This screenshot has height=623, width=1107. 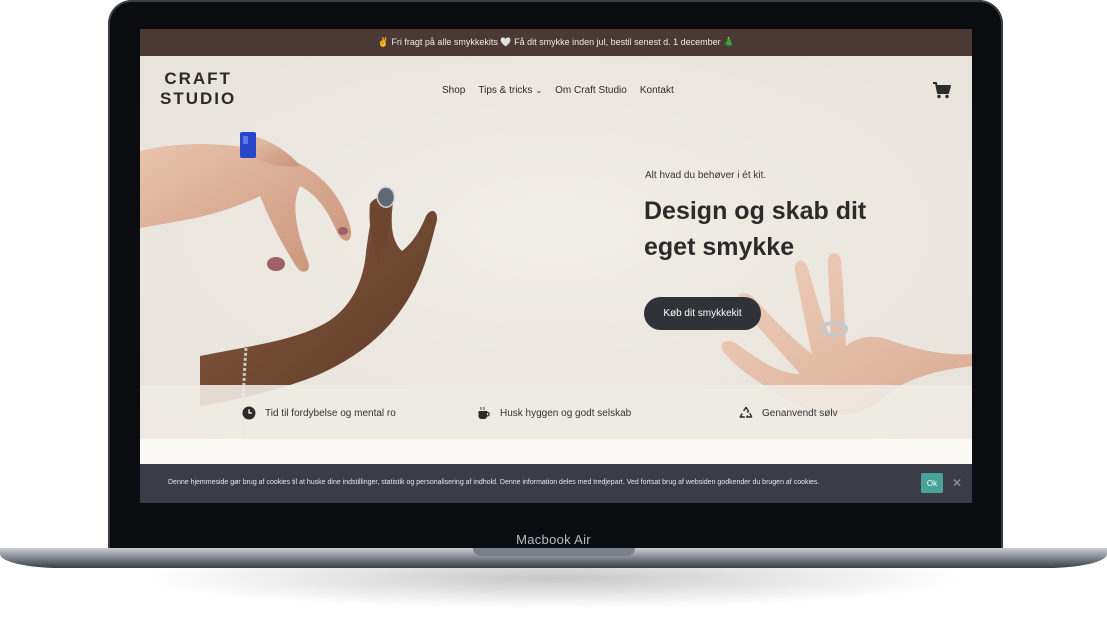 What do you see at coordinates (554, 552) in the screenshot?
I see `laptop-notch` at bounding box center [554, 552].